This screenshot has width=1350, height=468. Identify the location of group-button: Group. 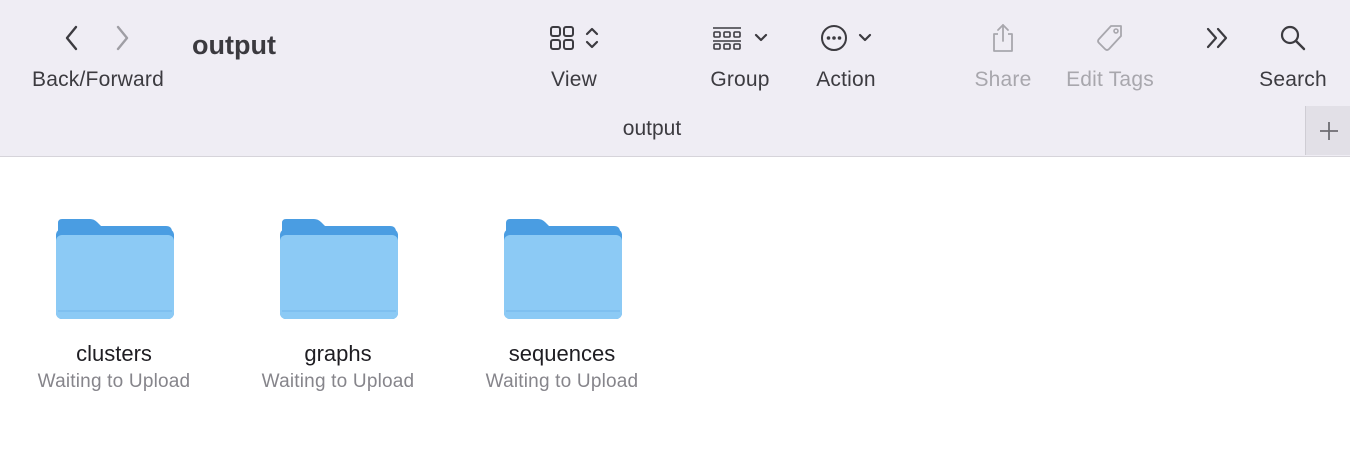
(740, 53).